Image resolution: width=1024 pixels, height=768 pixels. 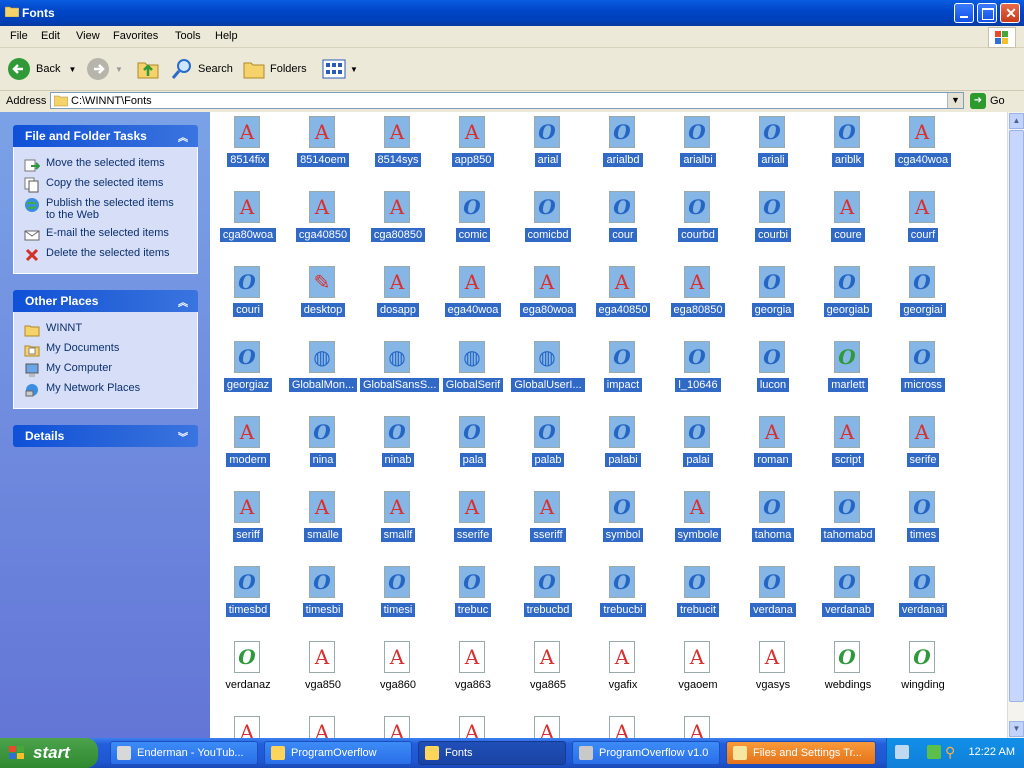 What do you see at coordinates (698, 668) in the screenshot?
I see `file-item: Avgaoem` at bounding box center [698, 668].